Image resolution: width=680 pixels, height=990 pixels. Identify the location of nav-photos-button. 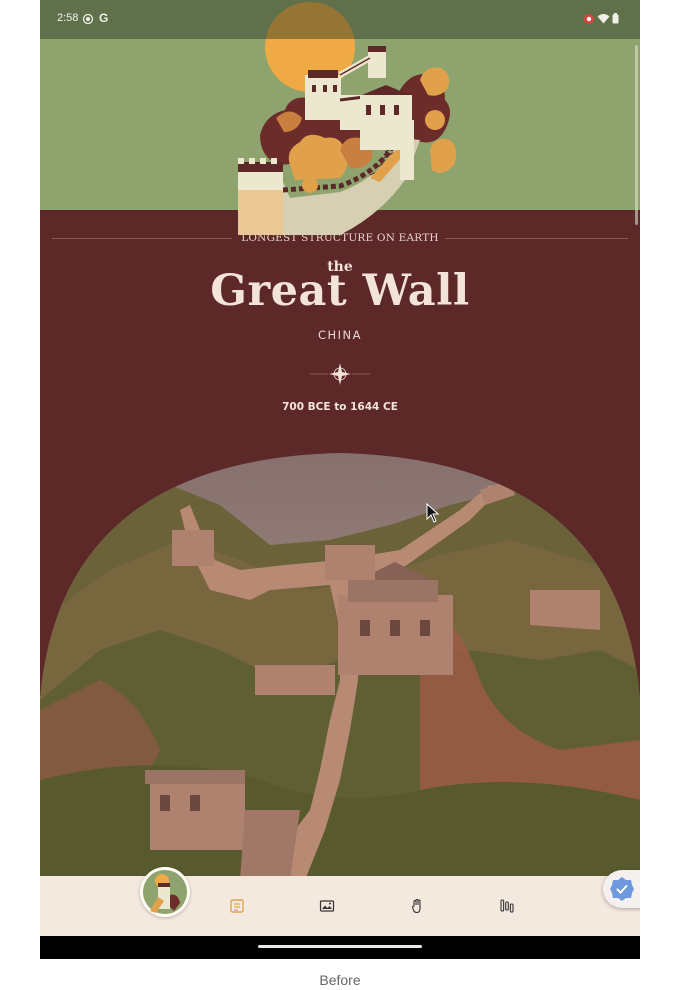
(327, 906).